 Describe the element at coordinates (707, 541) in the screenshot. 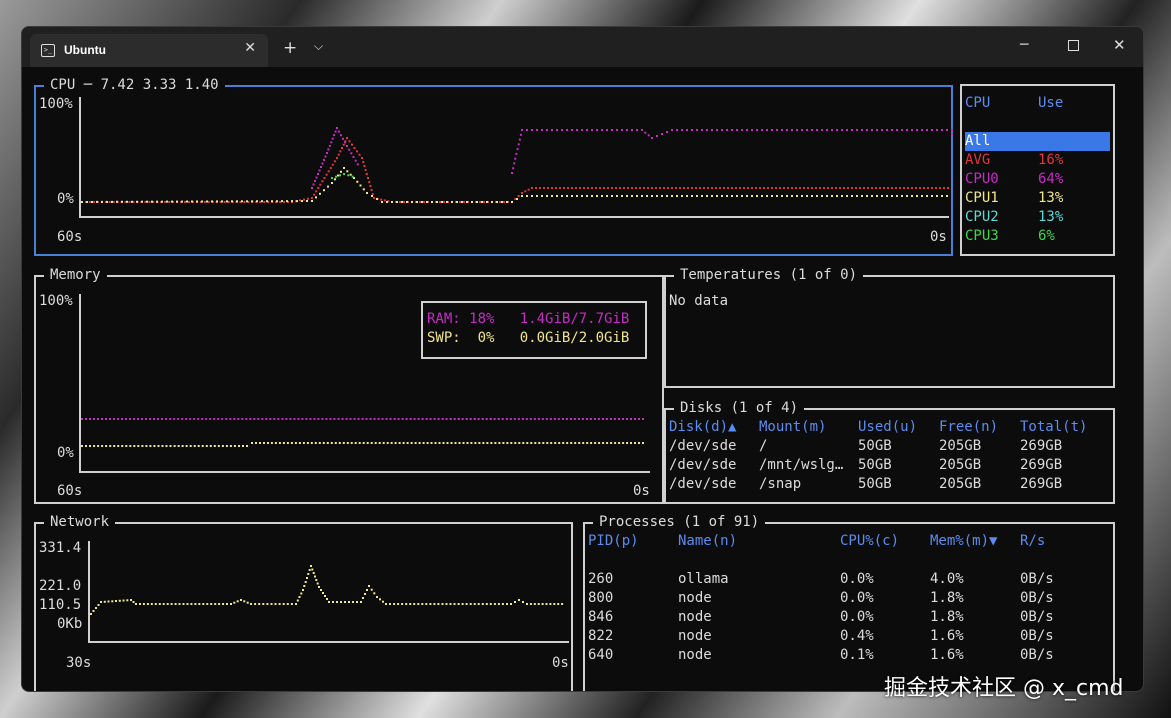

I see `processes-header: Name(n)` at that location.